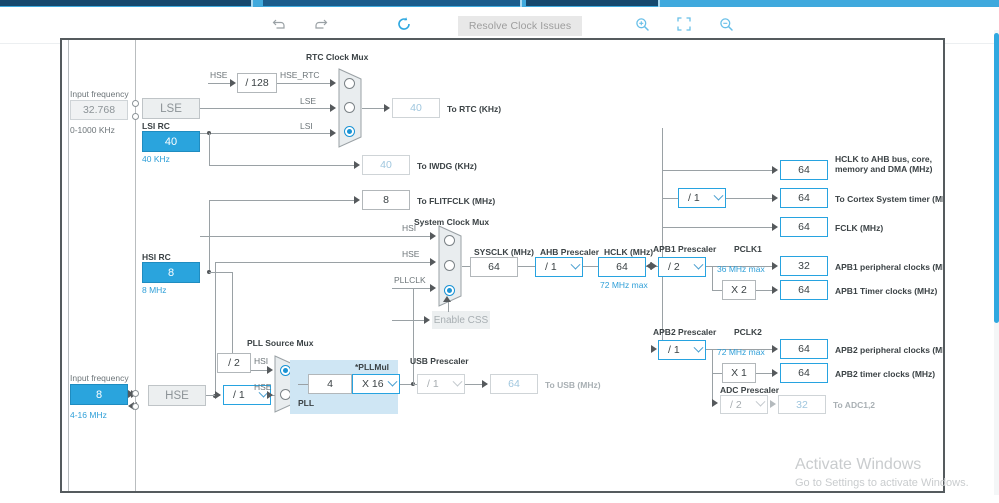  What do you see at coordinates (684, 24) in the screenshot?
I see `fit-to-screen-icon` at bounding box center [684, 24].